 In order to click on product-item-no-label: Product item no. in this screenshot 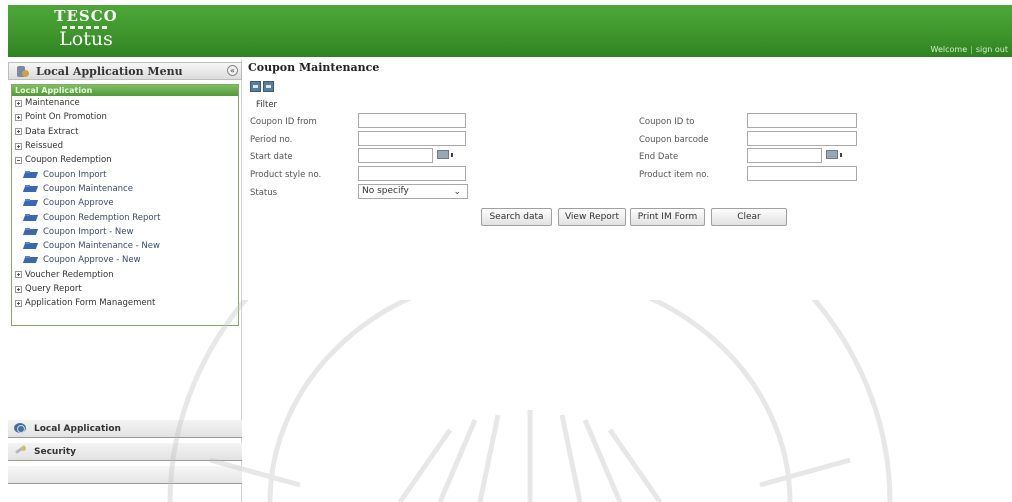, I will do `click(674, 175)`.